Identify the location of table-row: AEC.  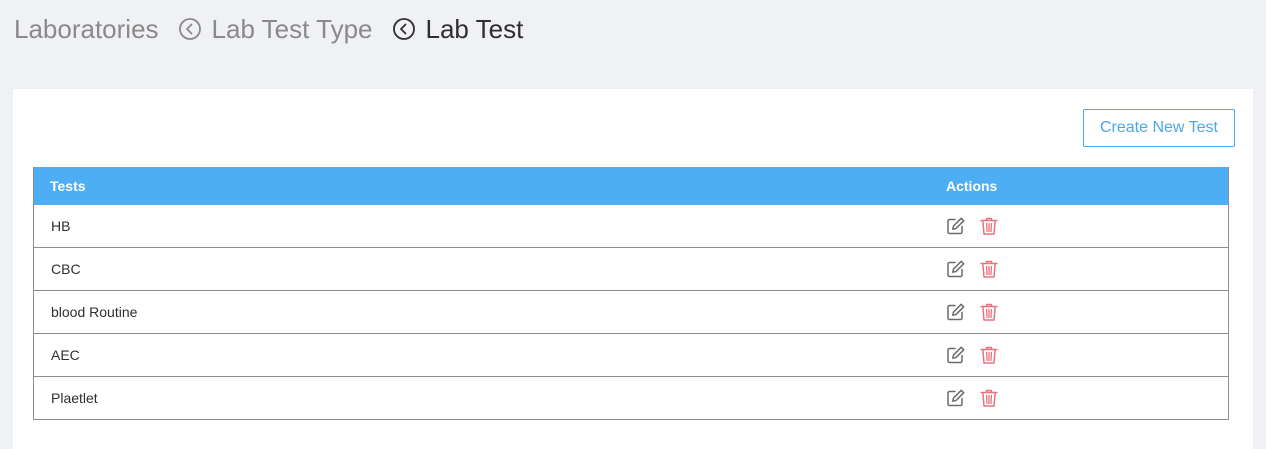
(631, 354).